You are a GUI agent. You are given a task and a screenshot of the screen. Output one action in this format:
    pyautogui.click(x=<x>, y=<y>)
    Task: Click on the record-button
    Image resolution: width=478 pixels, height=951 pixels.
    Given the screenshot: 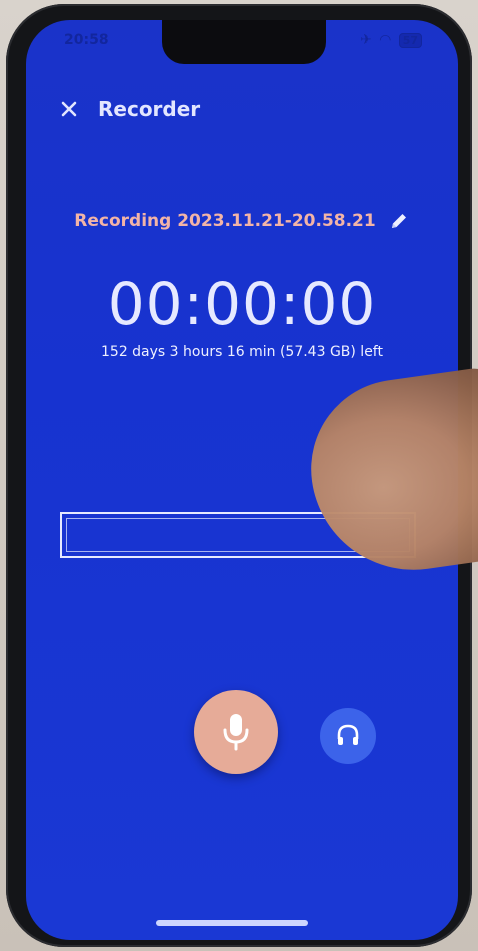 What is the action you would take?
    pyautogui.click(x=236, y=732)
    